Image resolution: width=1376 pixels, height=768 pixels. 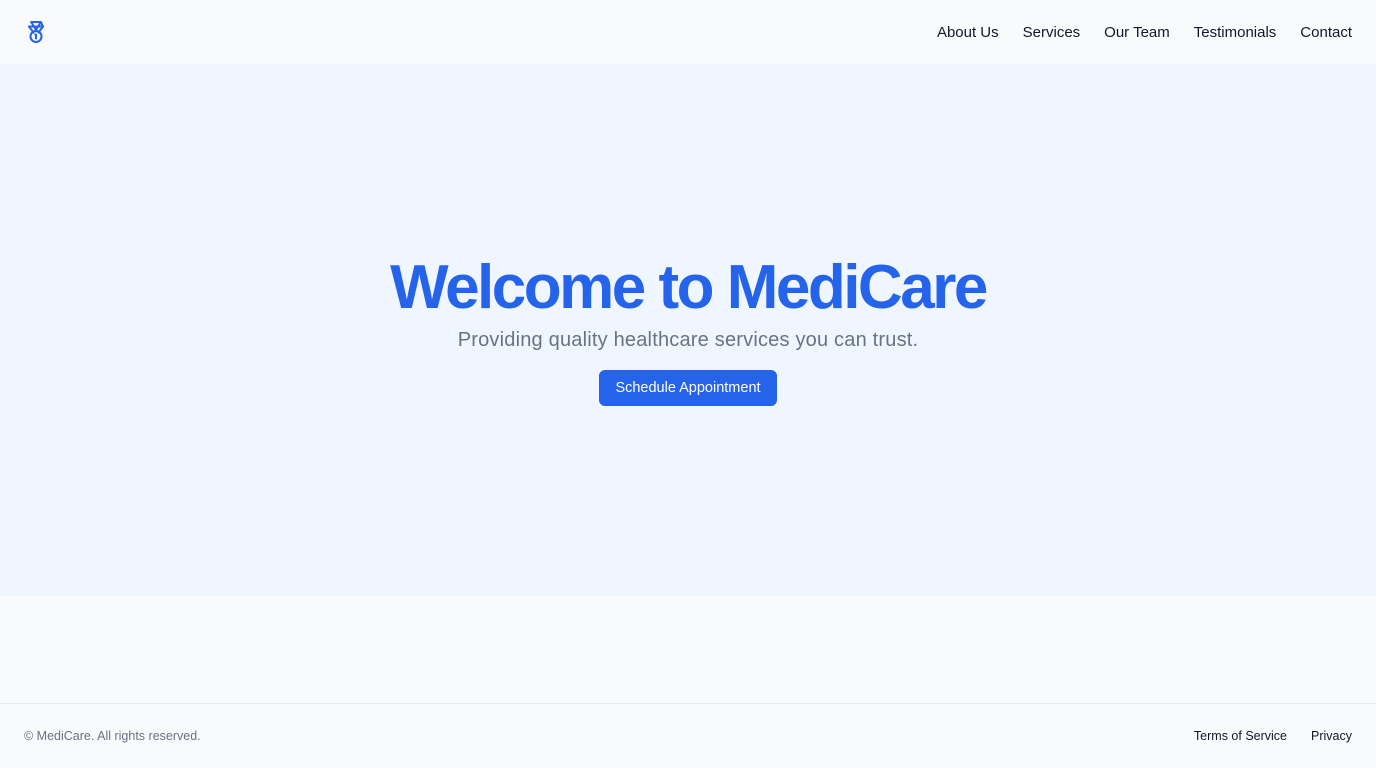 What do you see at coordinates (1326, 32) in the screenshot?
I see `nav-contact: Contact` at bounding box center [1326, 32].